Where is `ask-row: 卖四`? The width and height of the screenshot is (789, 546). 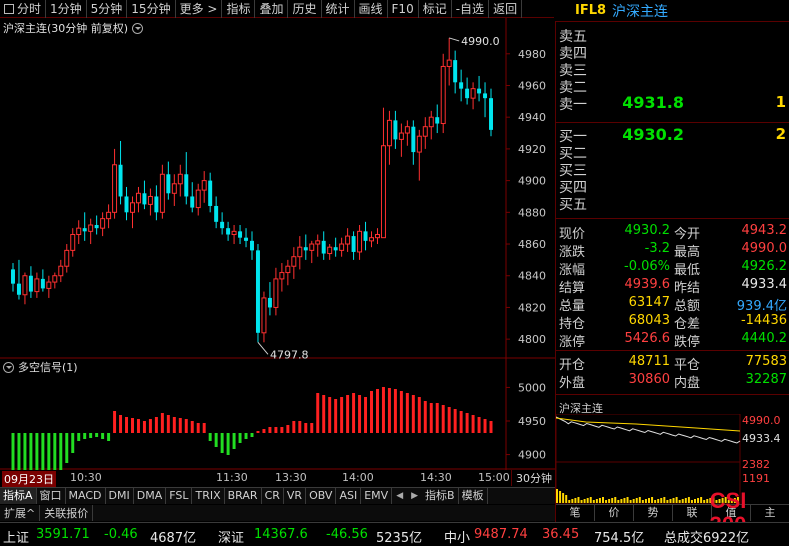
ask-row: 卖四 is located at coordinates (672, 52).